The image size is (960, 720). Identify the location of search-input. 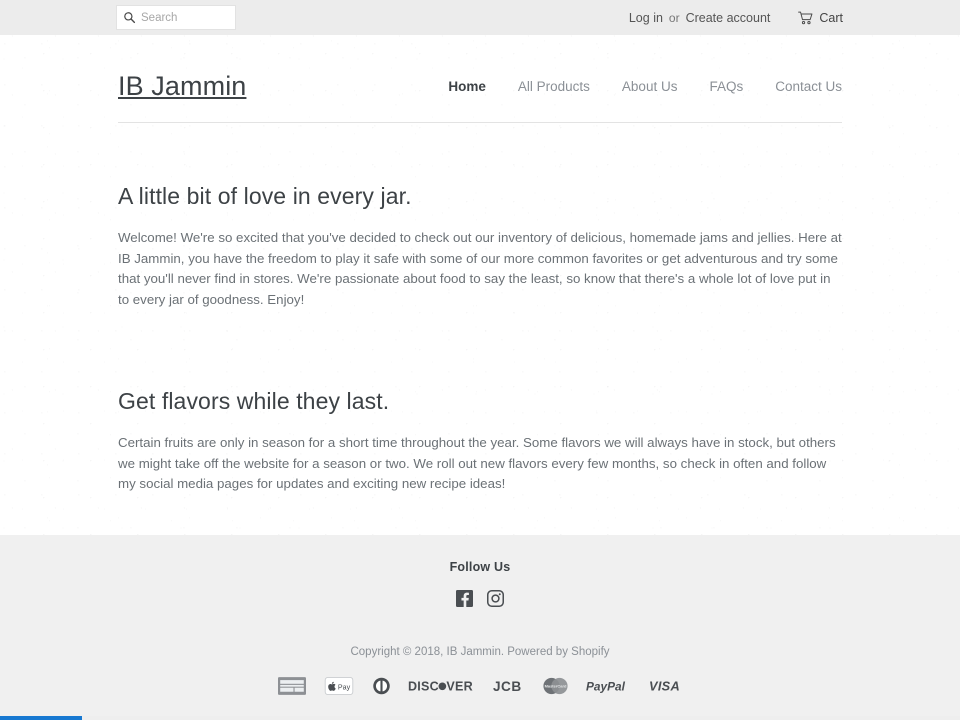
(185, 17).